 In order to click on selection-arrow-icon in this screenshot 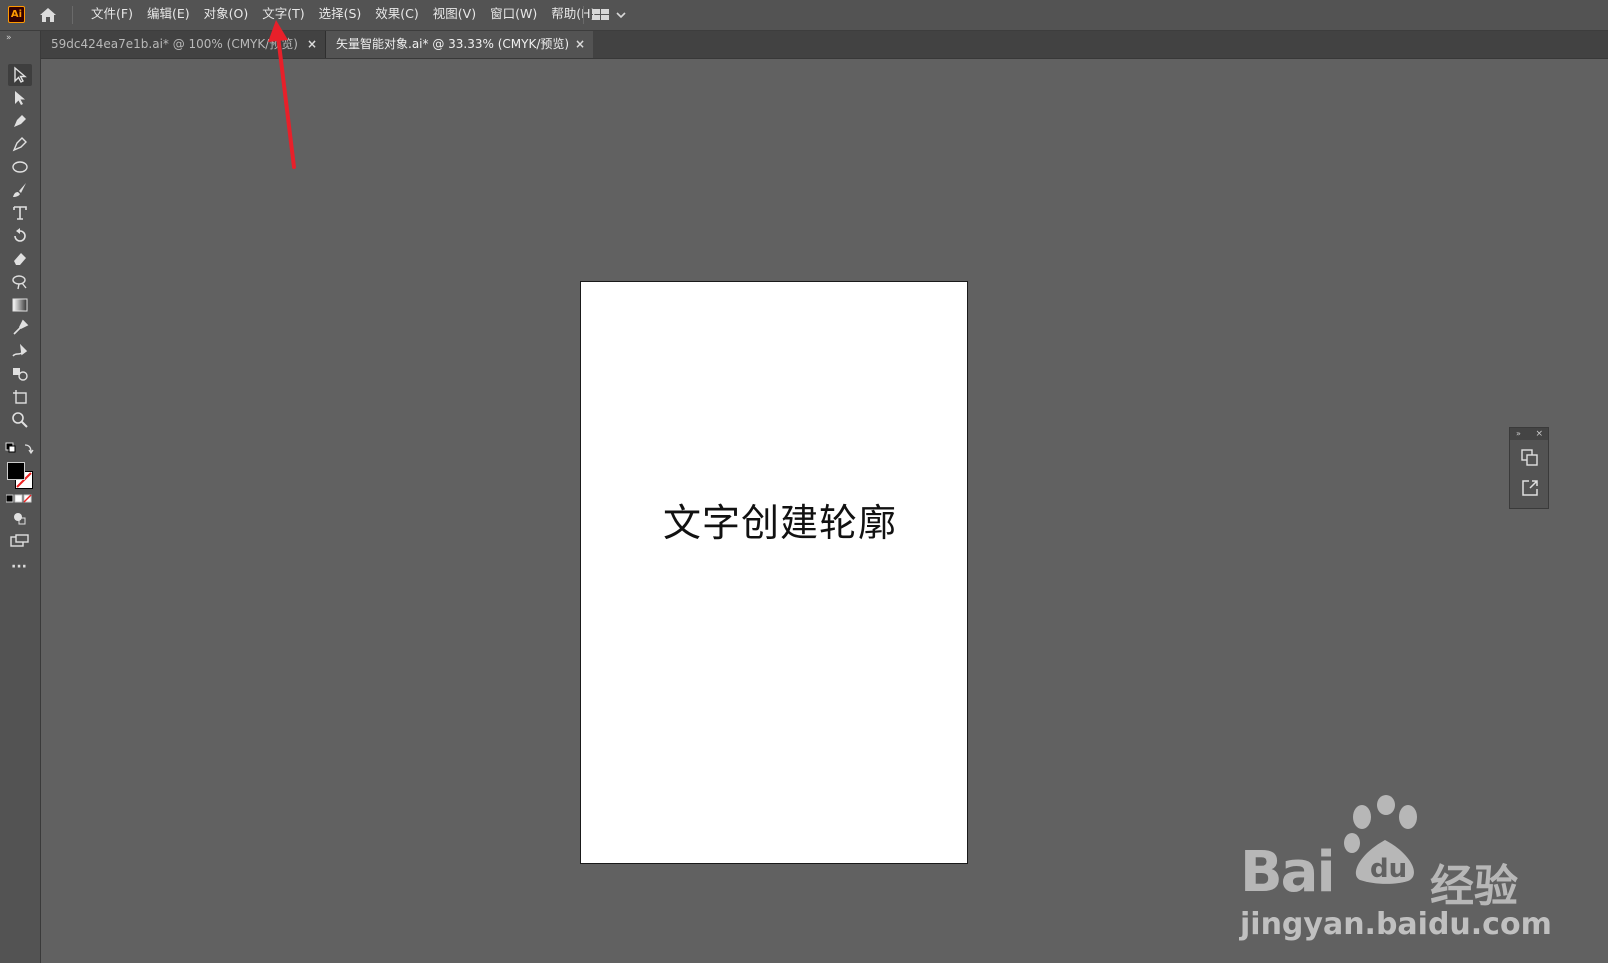, I will do `click(20, 74)`.